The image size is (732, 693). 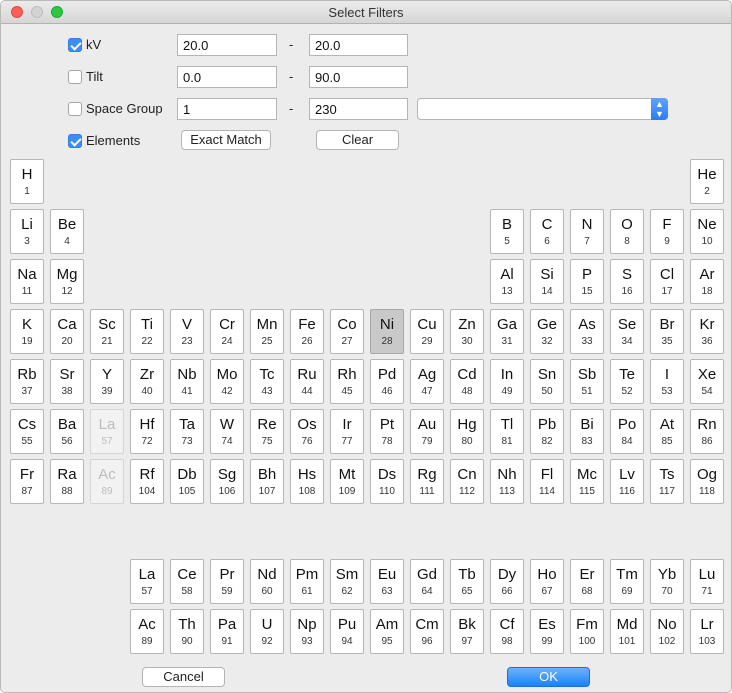 I want to click on element-nh: Nh 113, so click(x=507, y=481).